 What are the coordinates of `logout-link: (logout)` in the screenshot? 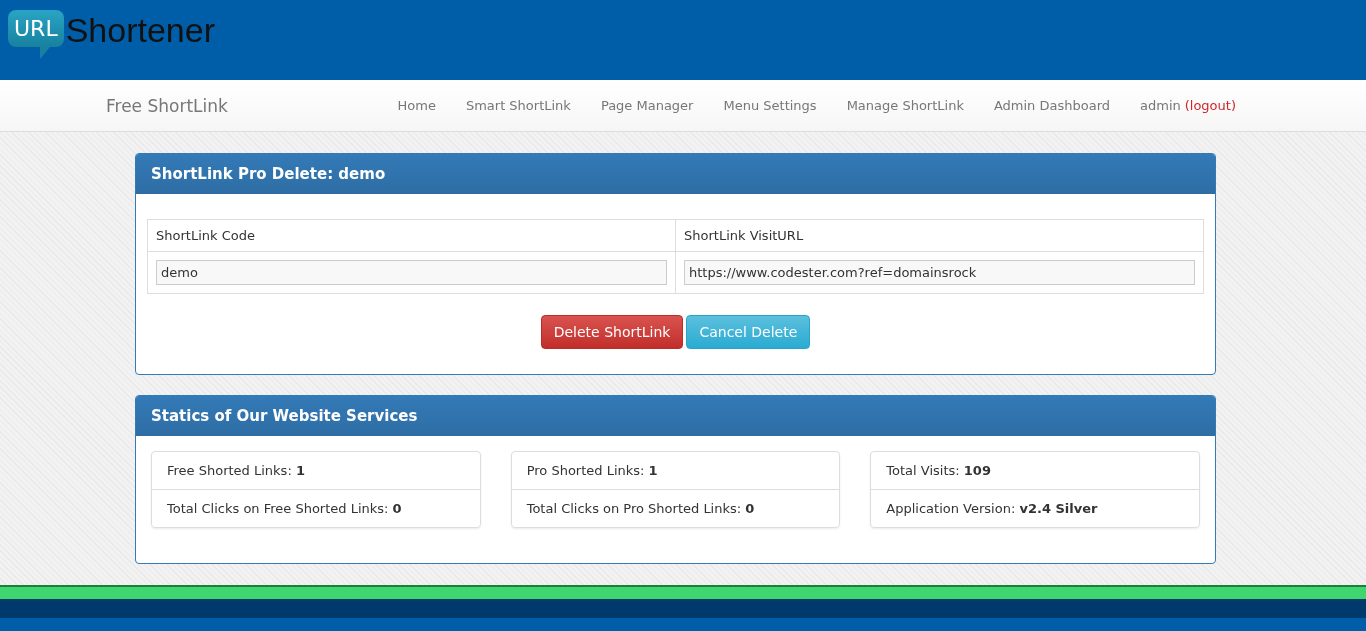 It's located at (1210, 105).